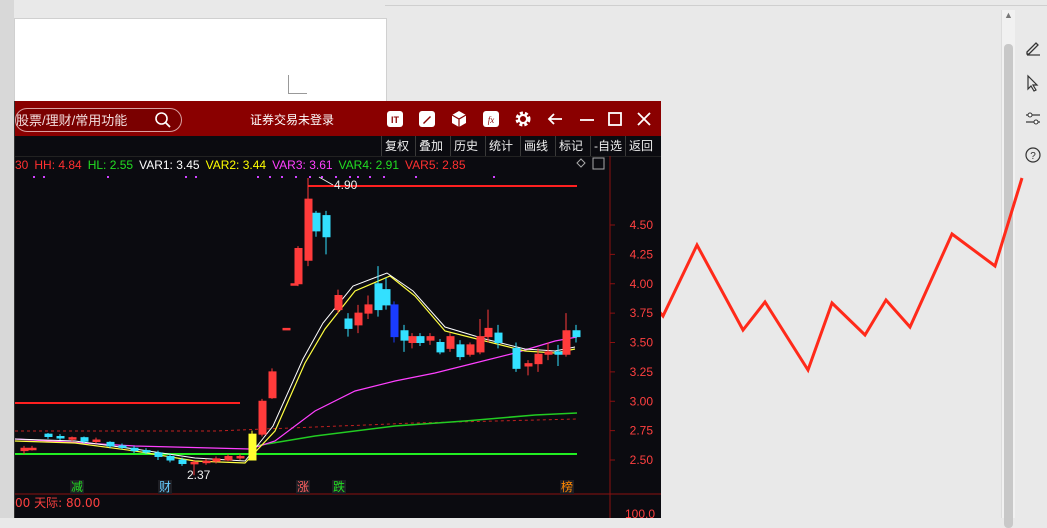  Describe the element at coordinates (642, 401) in the screenshot. I see `price-tick-label: 3.00` at that location.